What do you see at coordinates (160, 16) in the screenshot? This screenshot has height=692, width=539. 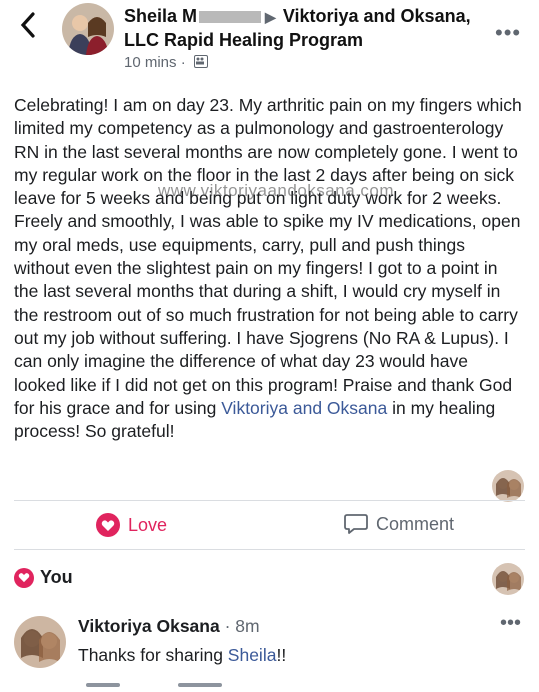 I see `author-name: Sheila M` at bounding box center [160, 16].